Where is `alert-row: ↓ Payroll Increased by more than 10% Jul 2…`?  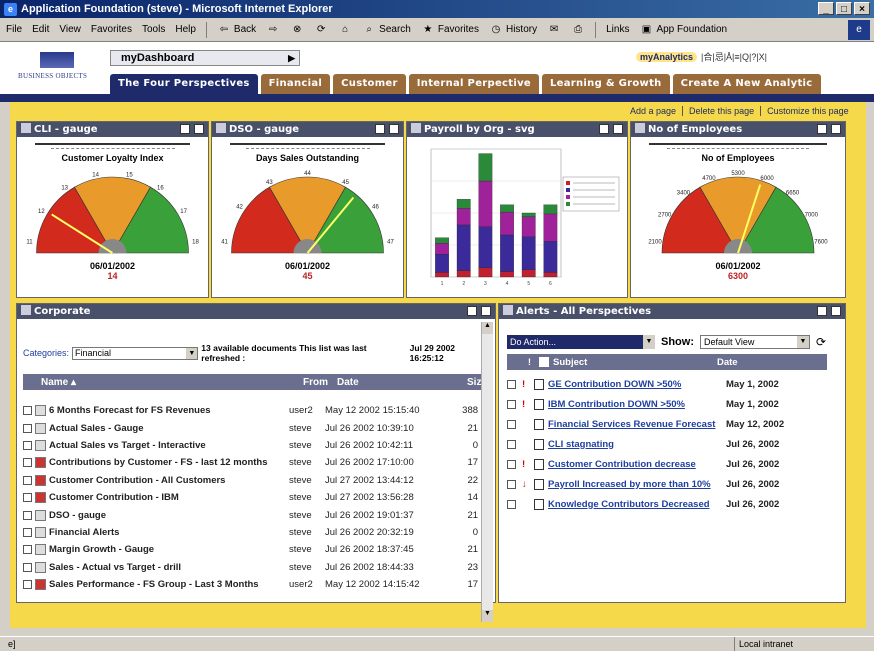 alert-row: ↓ Payroll Increased by more than 10% Jul 2… is located at coordinates (672, 484).